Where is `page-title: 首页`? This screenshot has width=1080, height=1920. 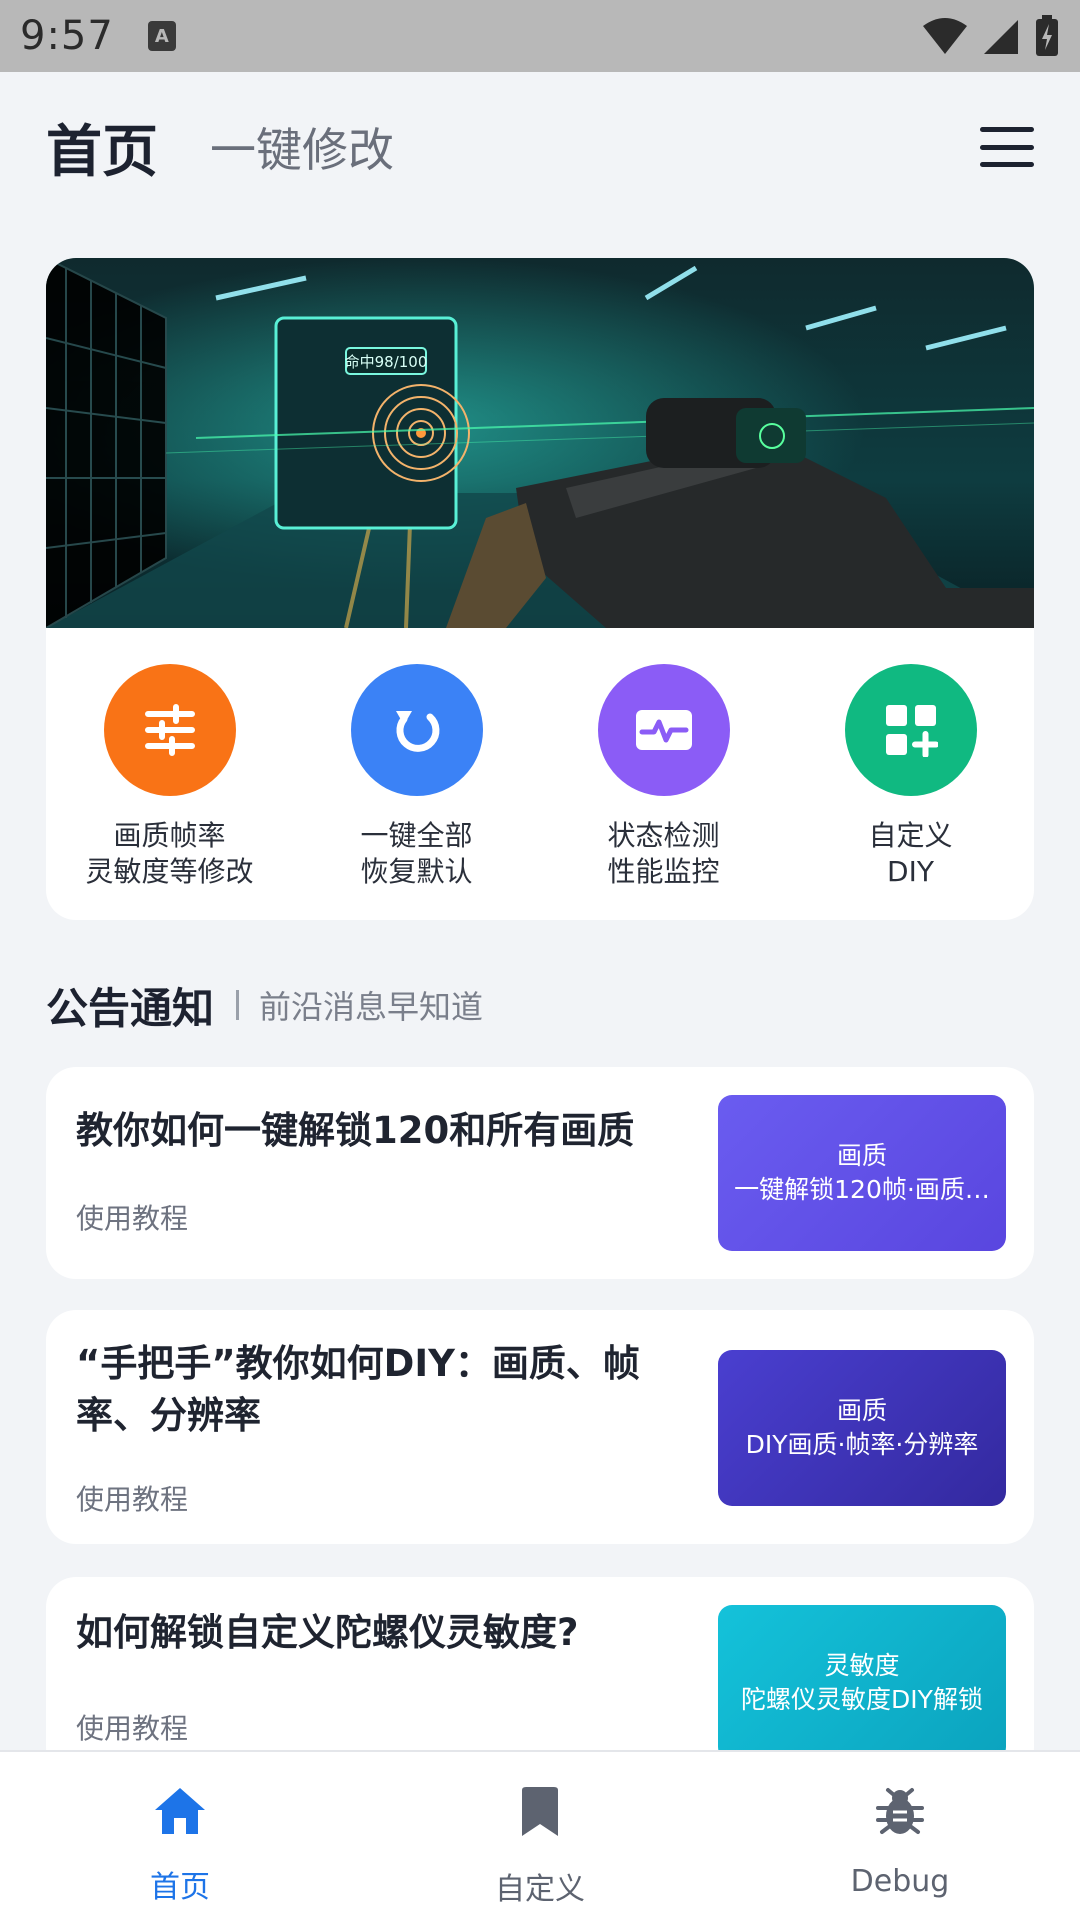 page-title: 首页 is located at coordinates (102, 152).